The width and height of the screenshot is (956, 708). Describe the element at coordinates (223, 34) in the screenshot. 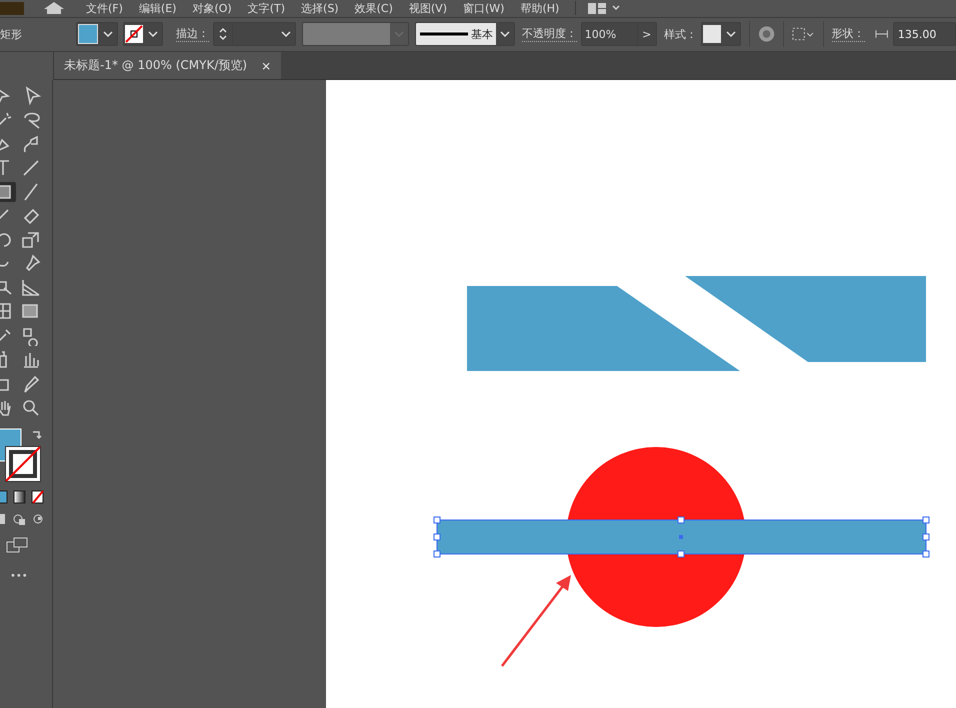

I see `stepper-icon` at that location.